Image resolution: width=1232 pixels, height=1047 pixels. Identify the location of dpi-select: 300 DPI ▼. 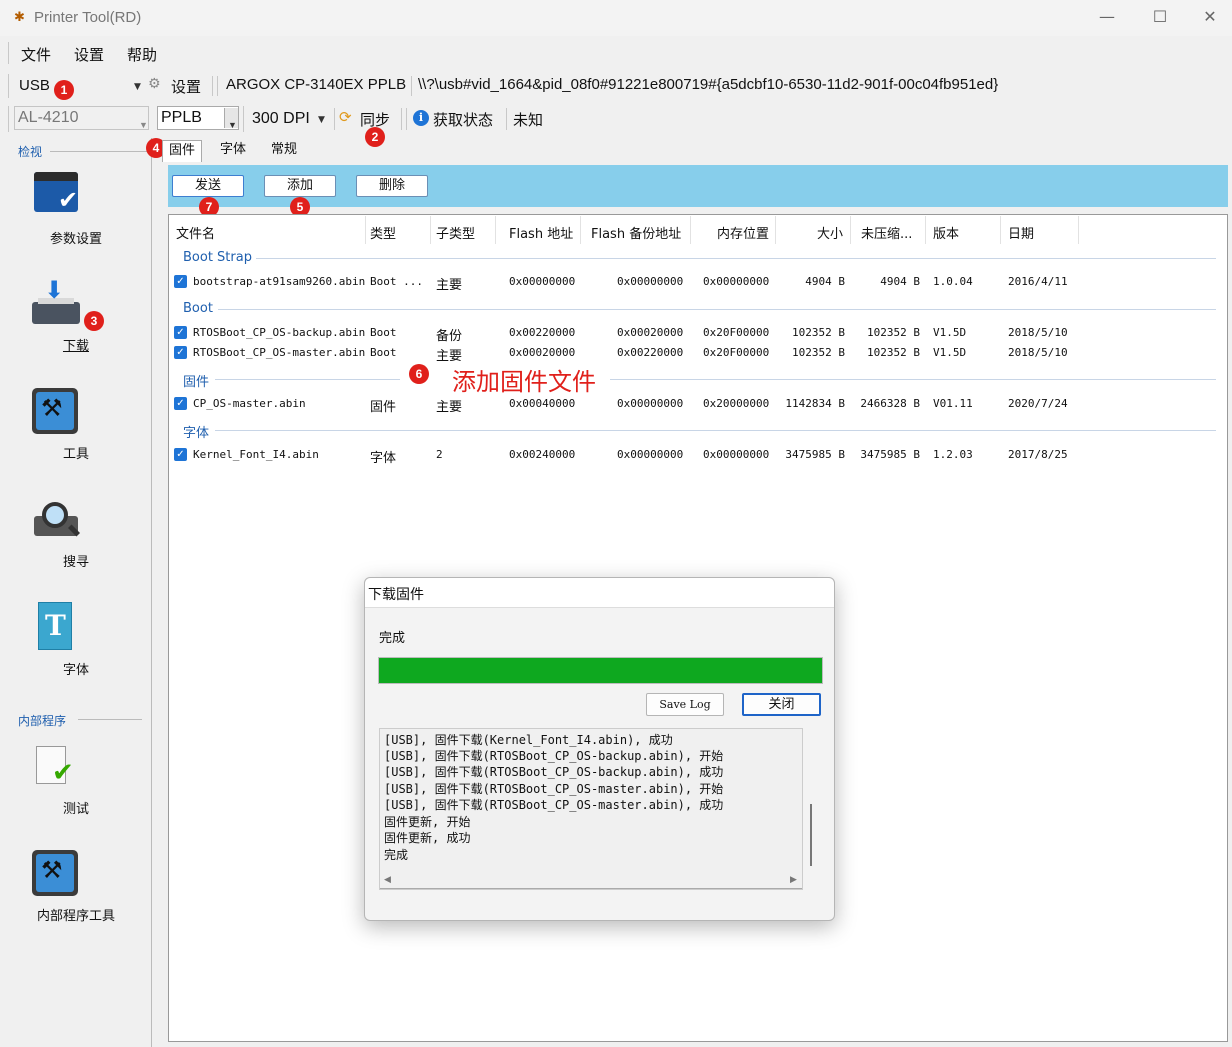
(290, 119).